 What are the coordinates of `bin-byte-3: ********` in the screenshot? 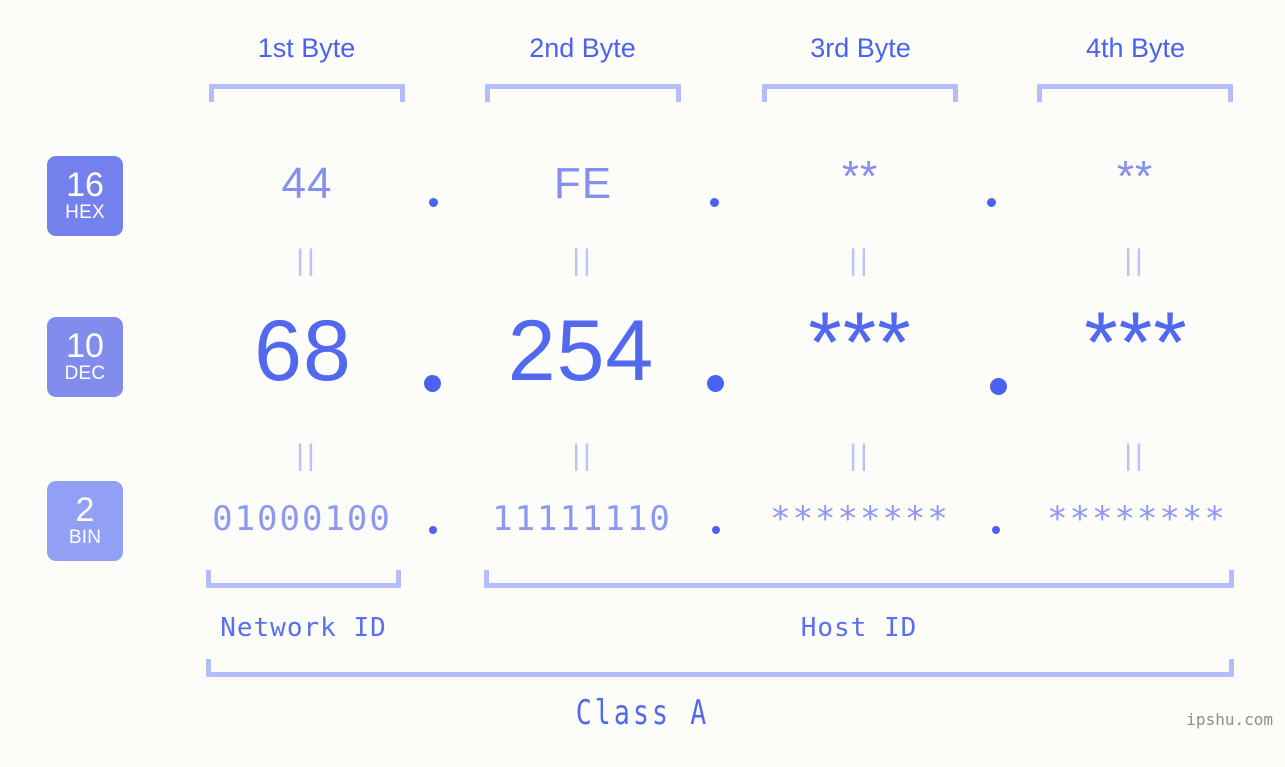 It's located at (860, 519).